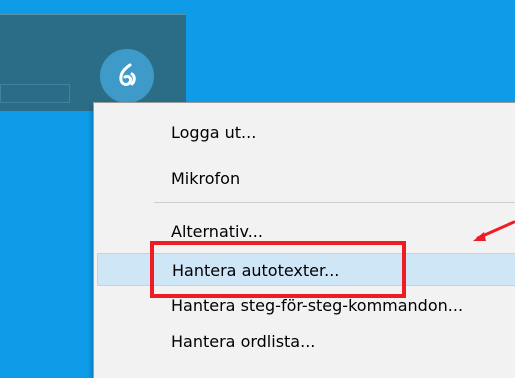 The width and height of the screenshot is (515, 378). Describe the element at coordinates (93, 62) in the screenshot. I see `app-toolbar` at that location.